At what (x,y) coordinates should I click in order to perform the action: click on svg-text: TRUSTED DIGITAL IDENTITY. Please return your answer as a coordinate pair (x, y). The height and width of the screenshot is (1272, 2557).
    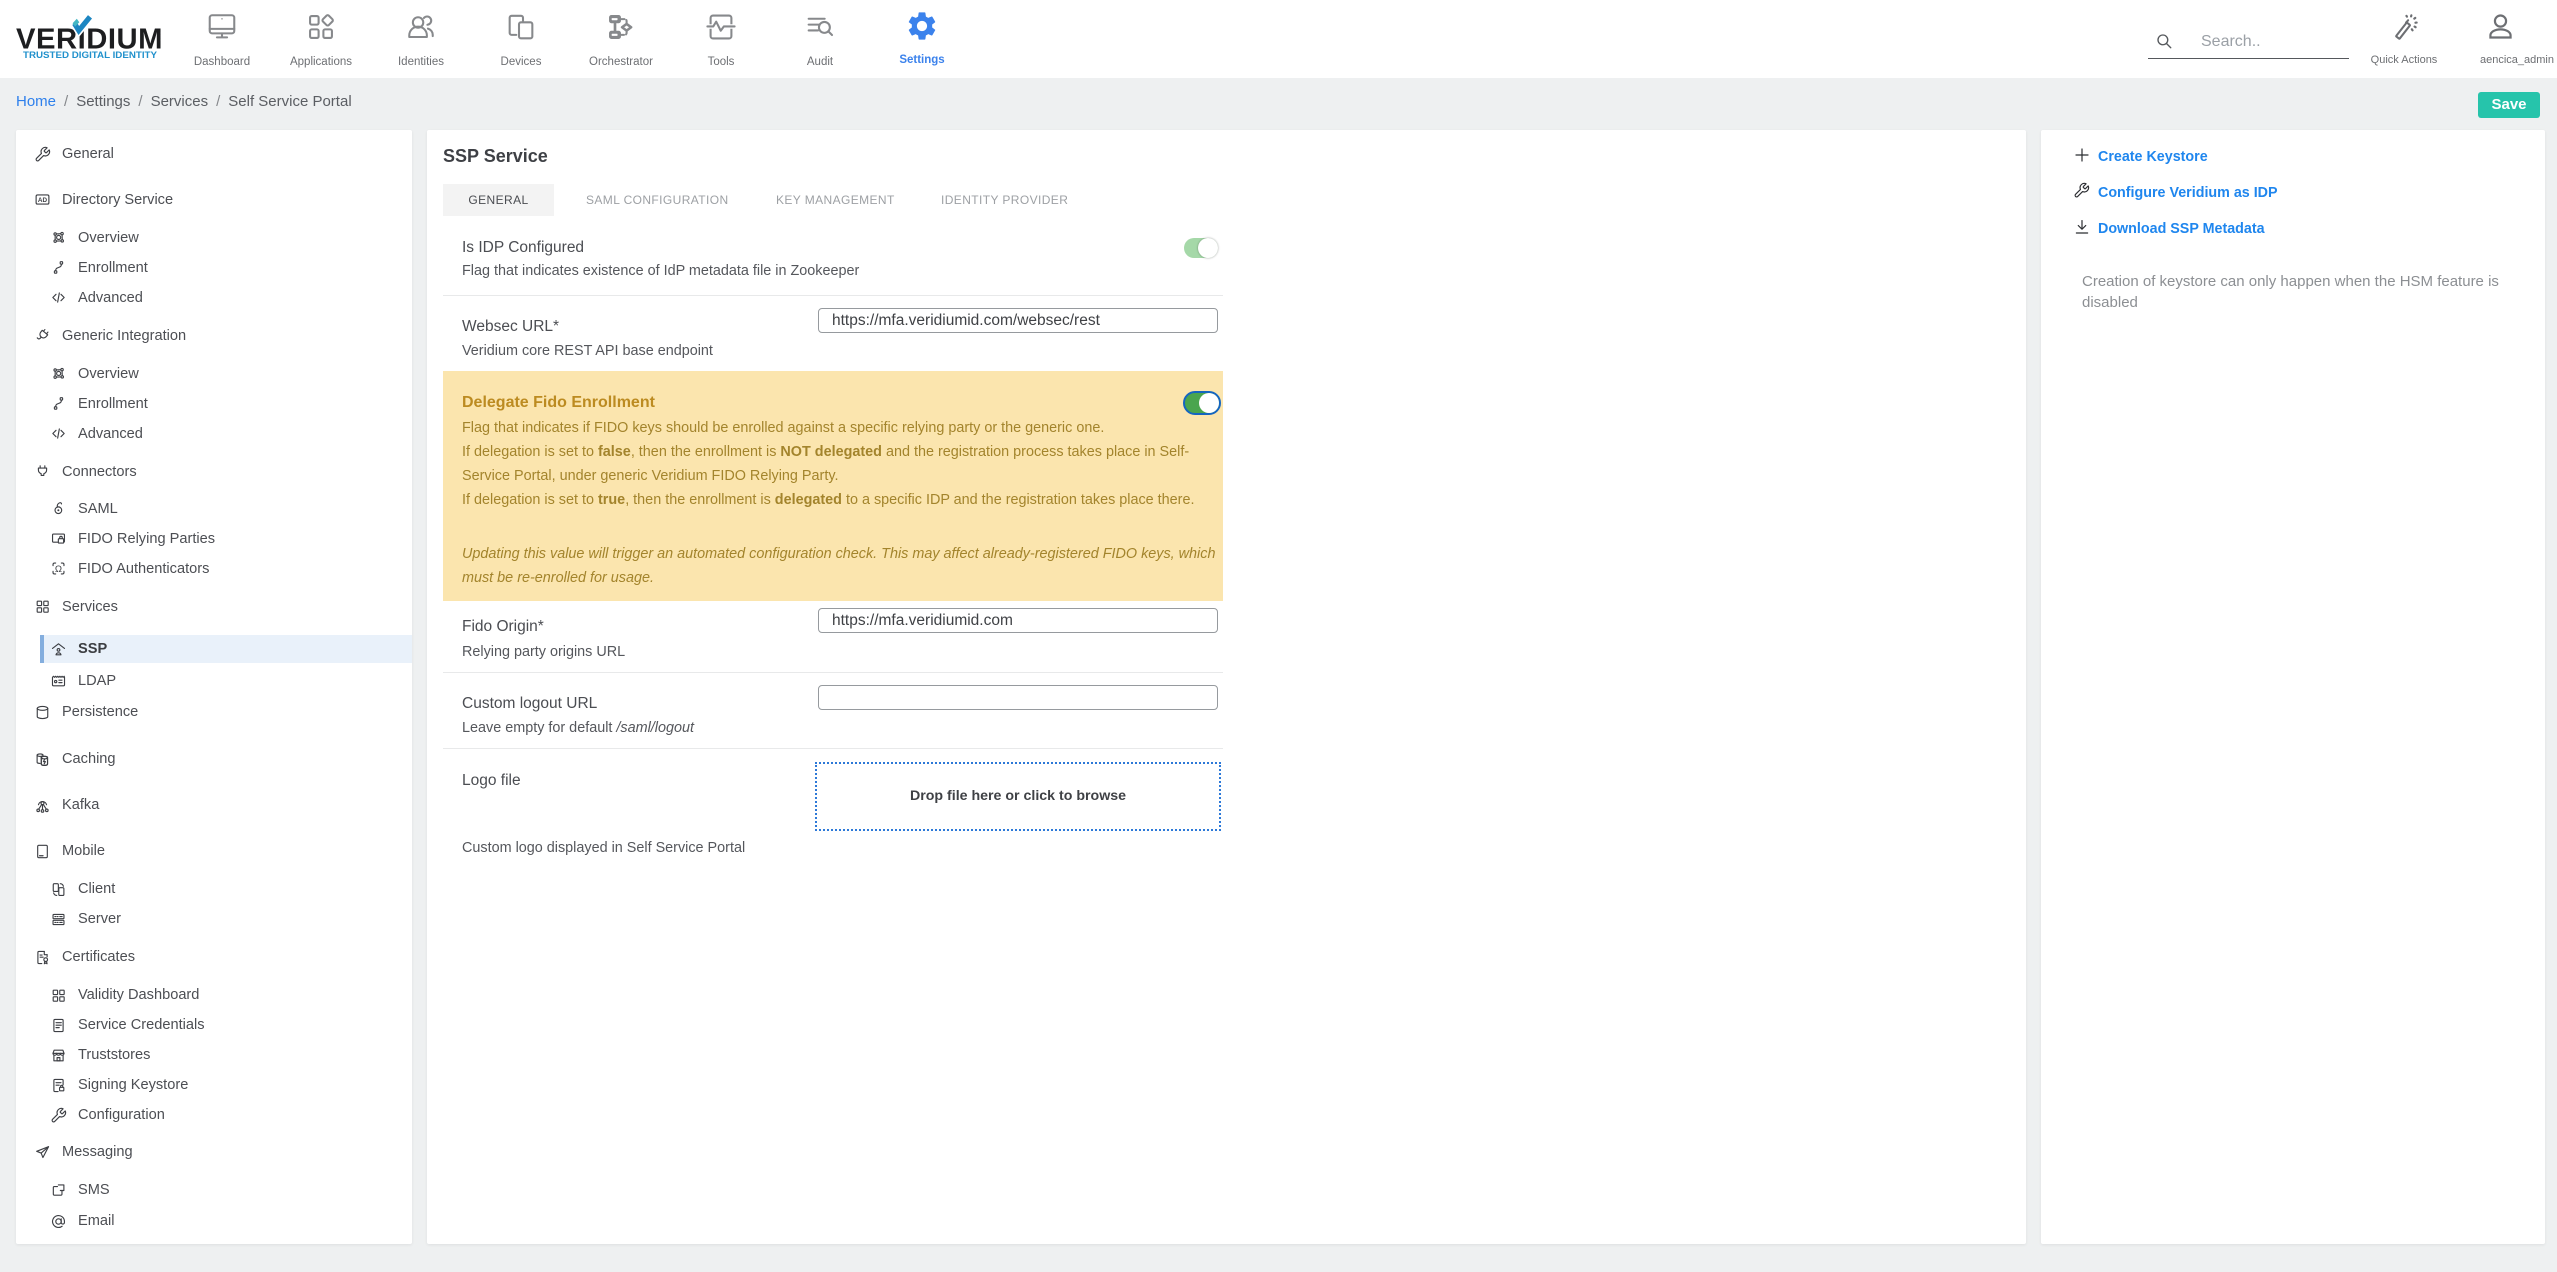
    Looking at the image, I should click on (90, 55).